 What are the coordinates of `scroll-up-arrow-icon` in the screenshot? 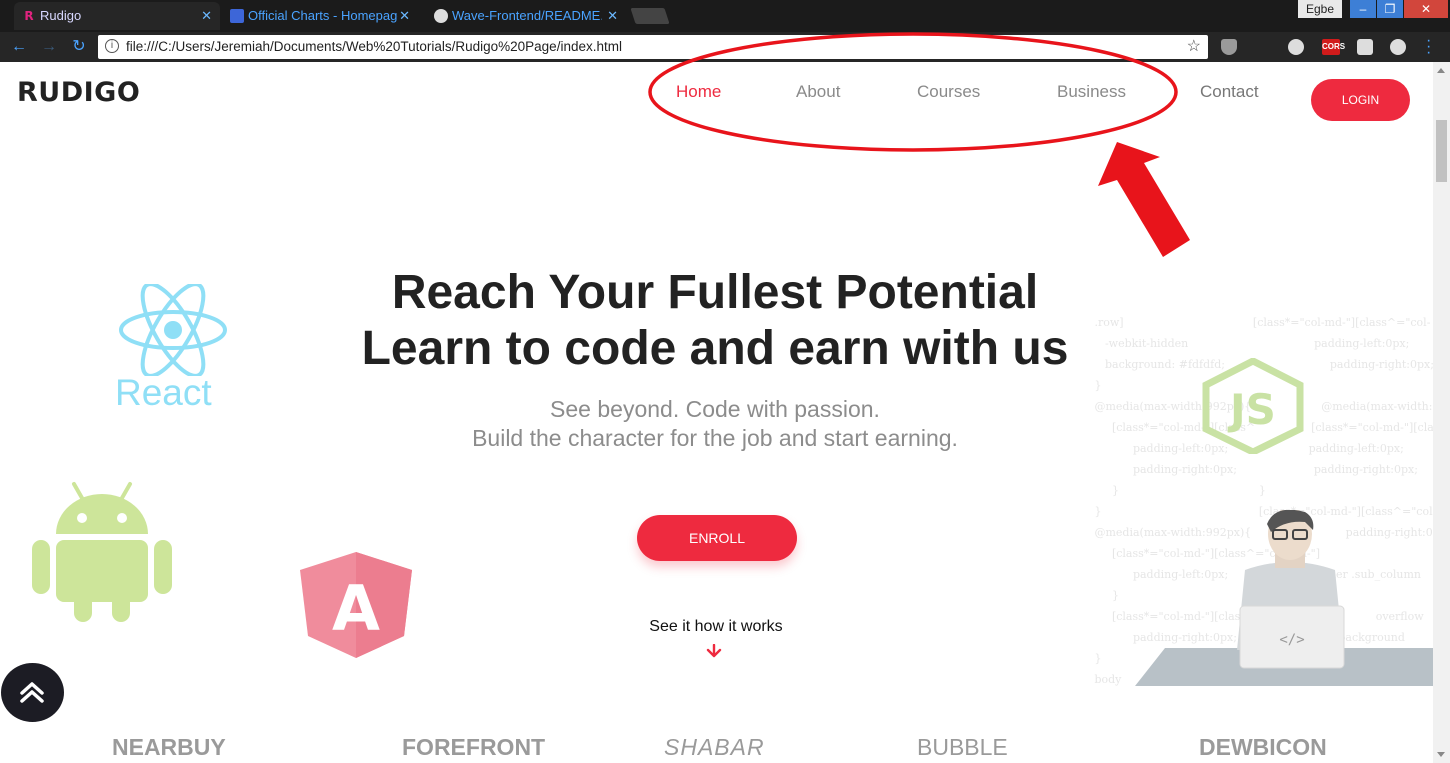 It's located at (1441, 70).